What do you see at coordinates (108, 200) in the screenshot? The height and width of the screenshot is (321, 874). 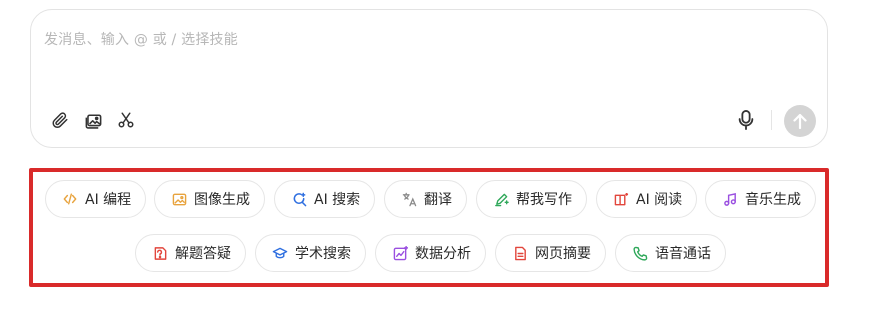 I see `skill-label: AI 编程` at bounding box center [108, 200].